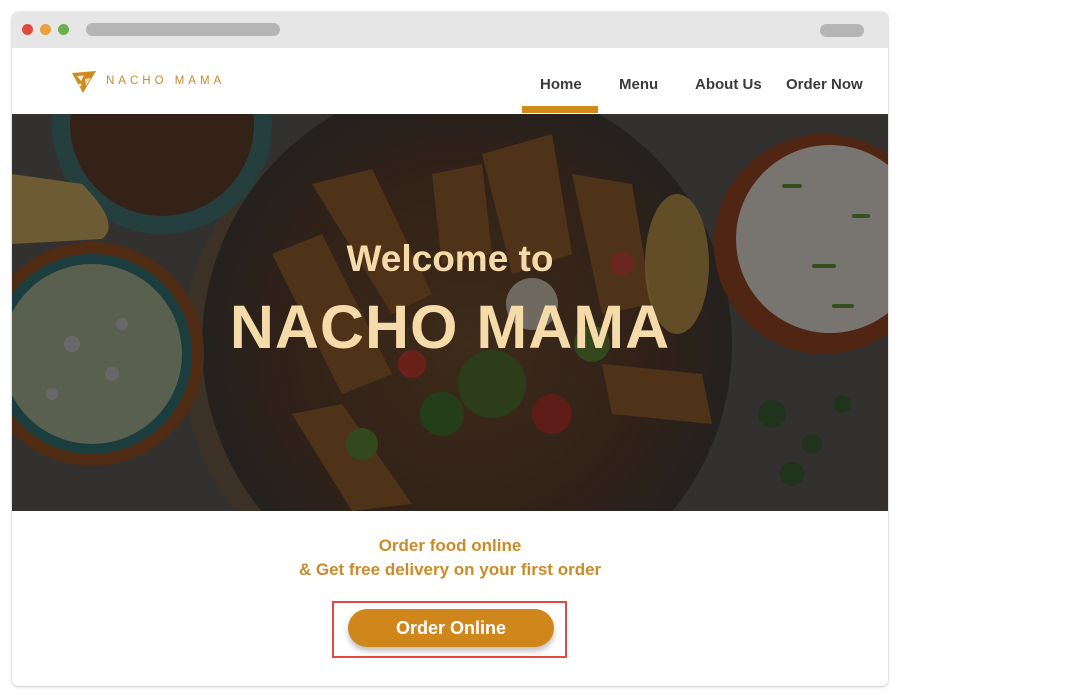  Describe the element at coordinates (27, 29) in the screenshot. I see `close-window-button` at that location.